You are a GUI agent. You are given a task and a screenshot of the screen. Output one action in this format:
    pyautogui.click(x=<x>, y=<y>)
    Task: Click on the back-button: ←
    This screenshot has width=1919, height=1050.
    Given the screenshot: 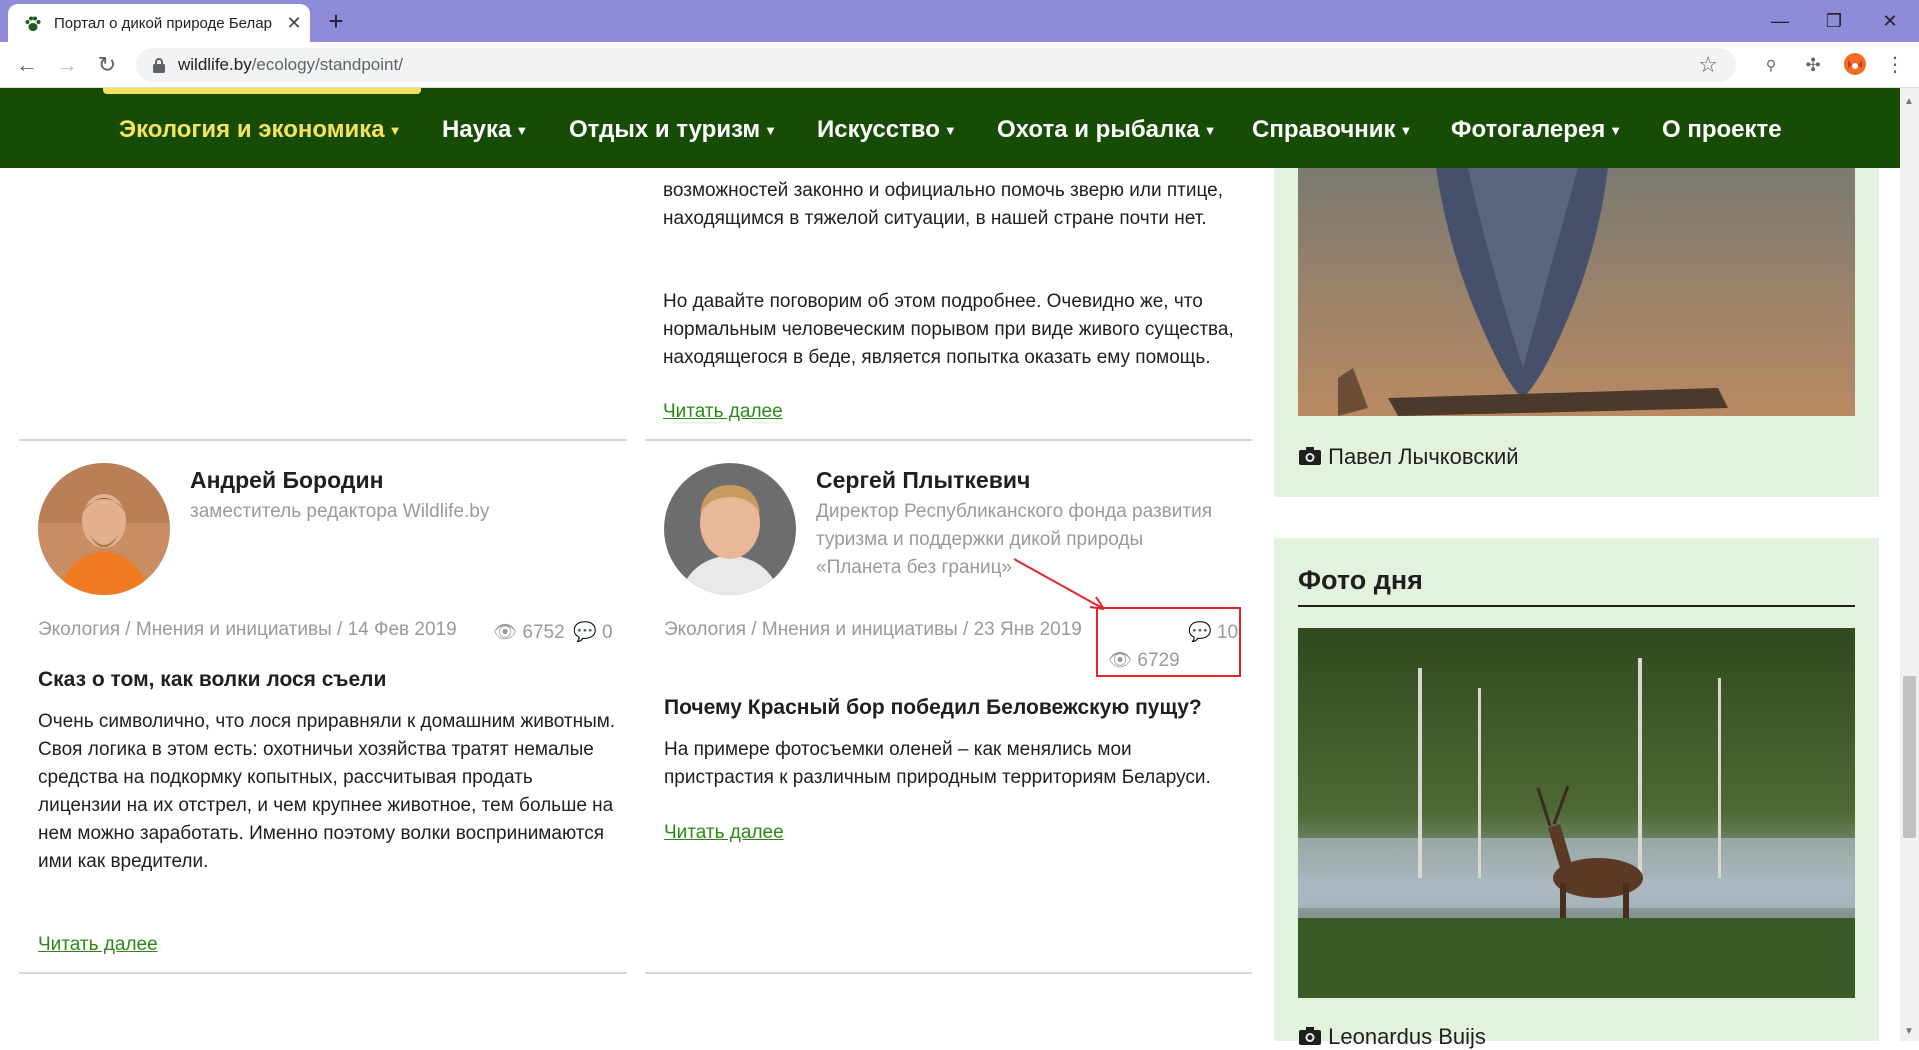 What is the action you would take?
    pyautogui.click(x=27, y=65)
    